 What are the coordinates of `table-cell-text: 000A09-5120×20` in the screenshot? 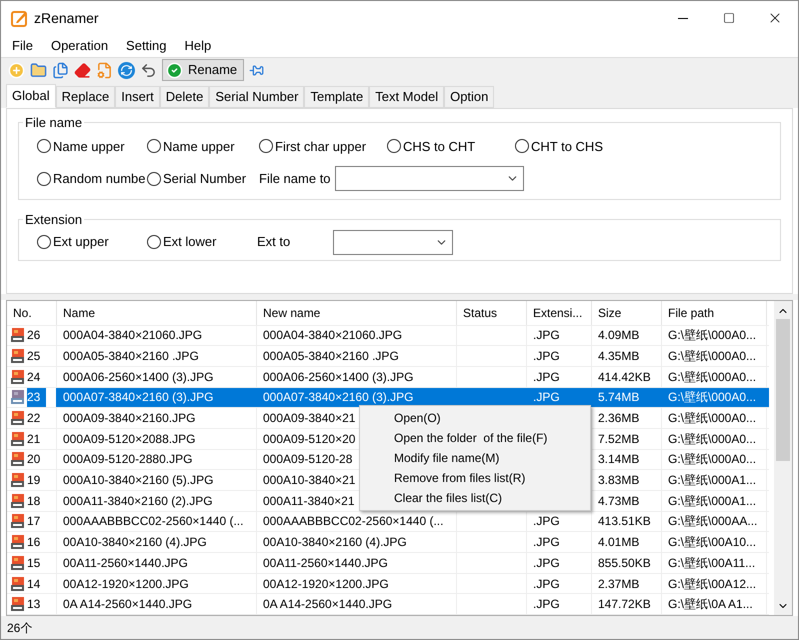 It's located at (309, 439).